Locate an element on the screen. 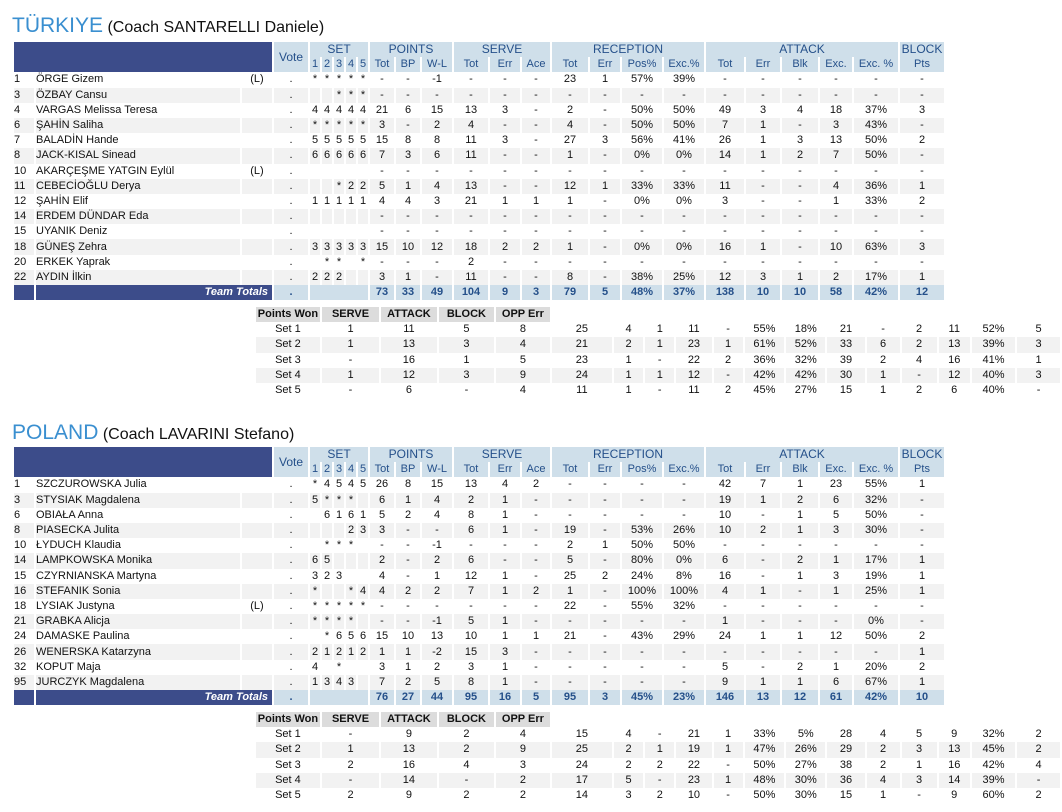  serve-col-header: Tot is located at coordinates (471, 65).